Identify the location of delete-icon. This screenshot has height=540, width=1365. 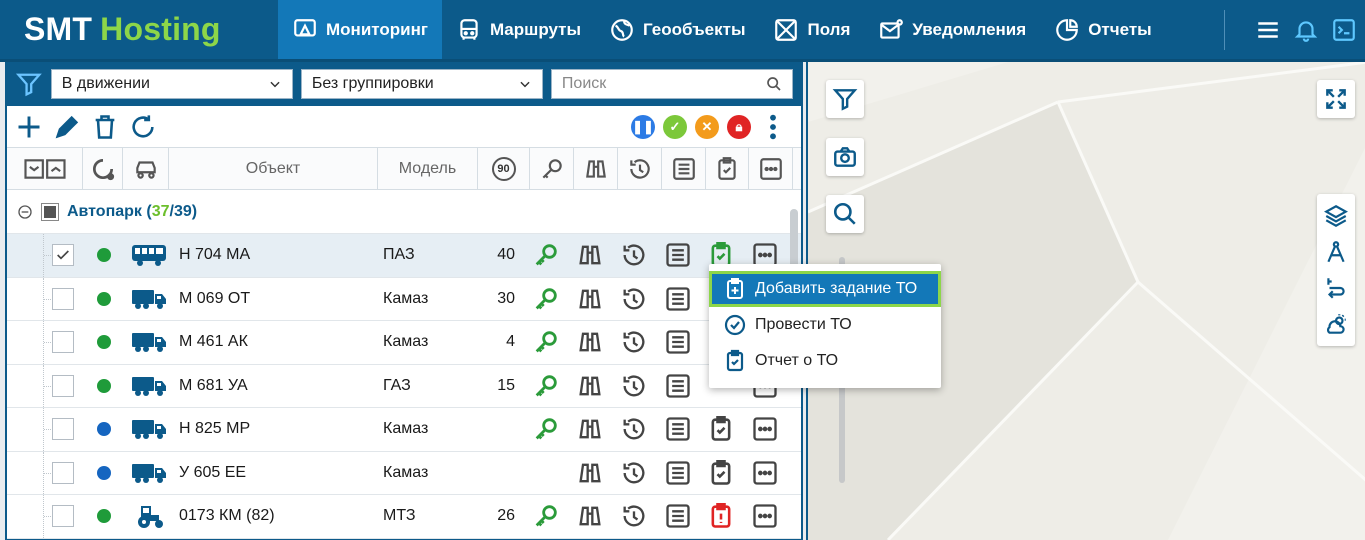
(105, 127).